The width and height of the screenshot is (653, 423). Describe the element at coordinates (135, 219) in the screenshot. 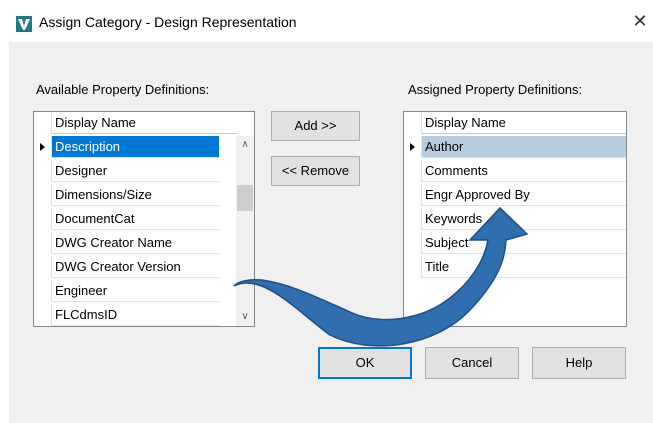

I see `display-name-cell: DocumentCat` at that location.